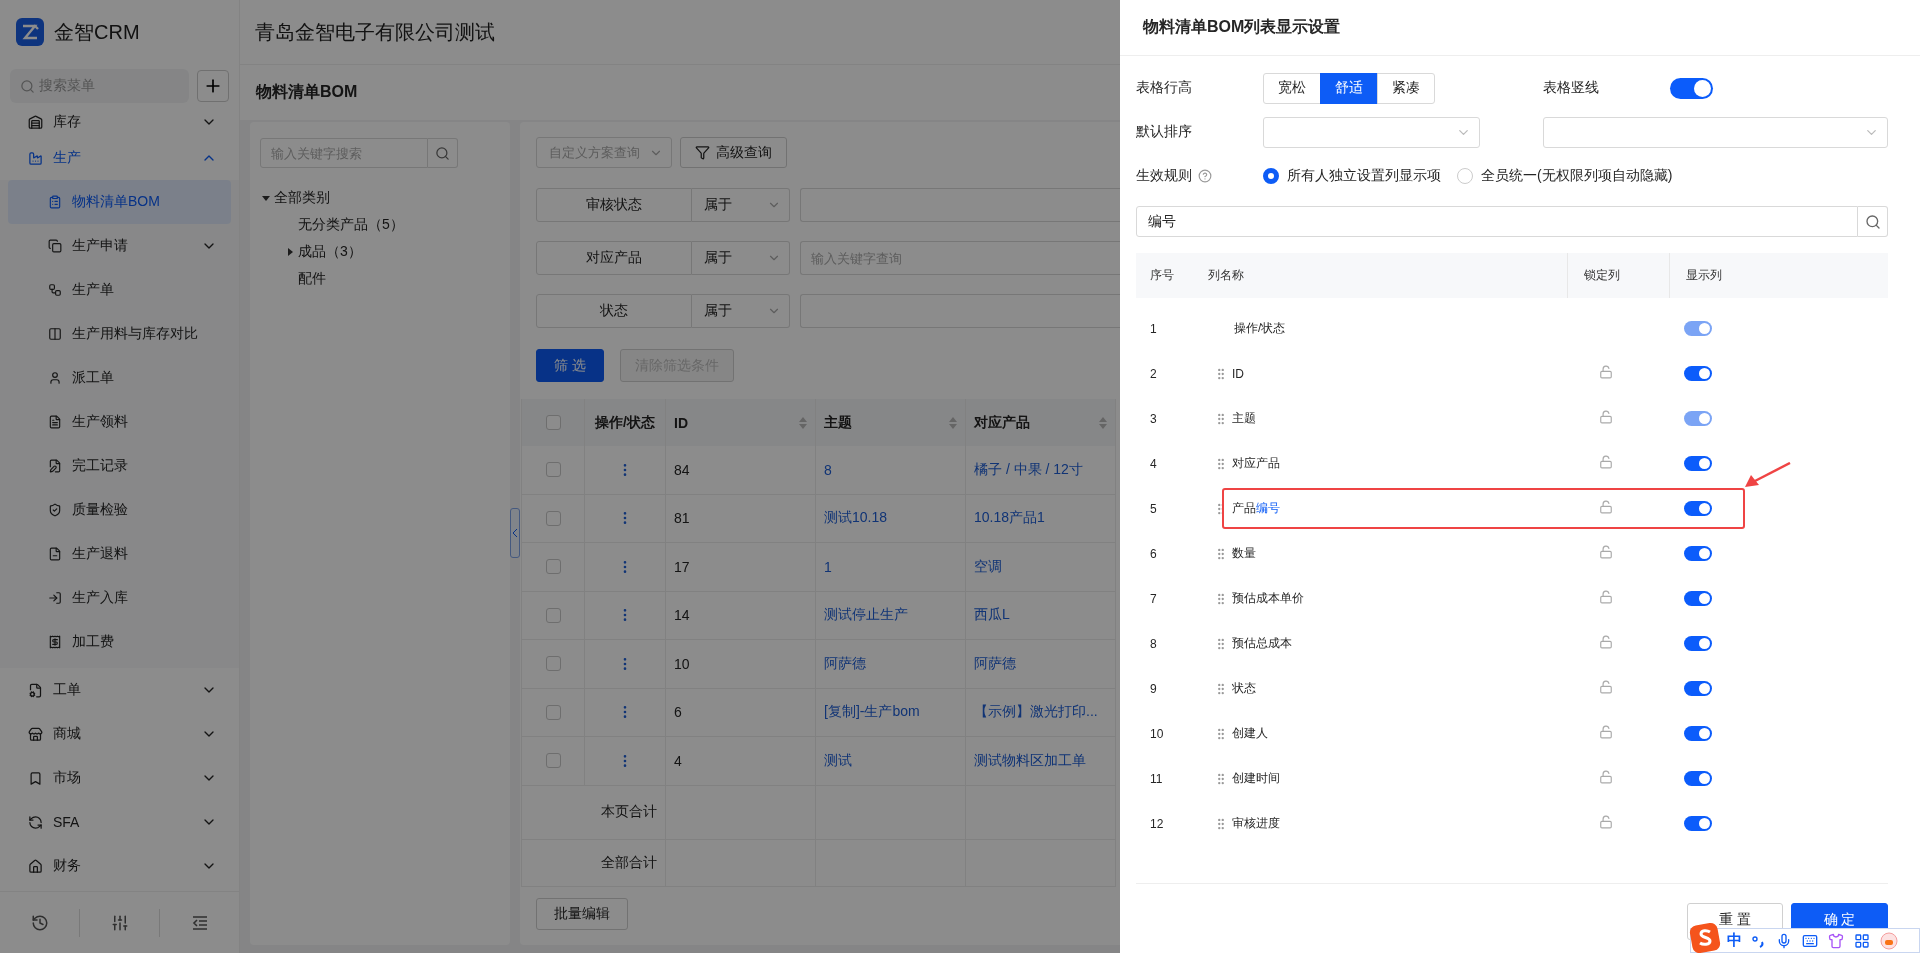  I want to click on tree-item: 无分类产品（5）, so click(344, 224).